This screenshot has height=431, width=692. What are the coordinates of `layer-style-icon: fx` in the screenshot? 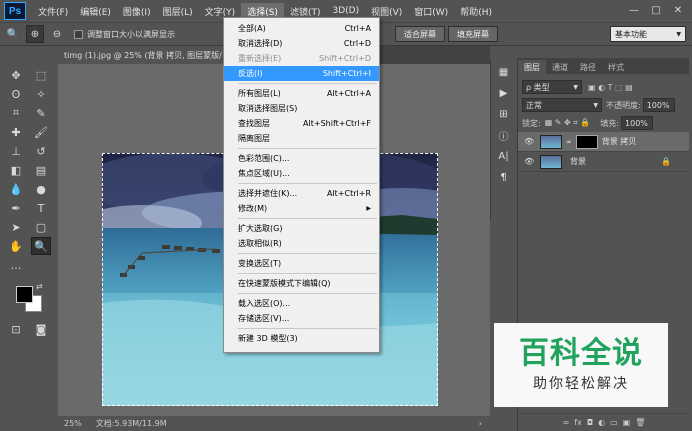 It's located at (578, 422).